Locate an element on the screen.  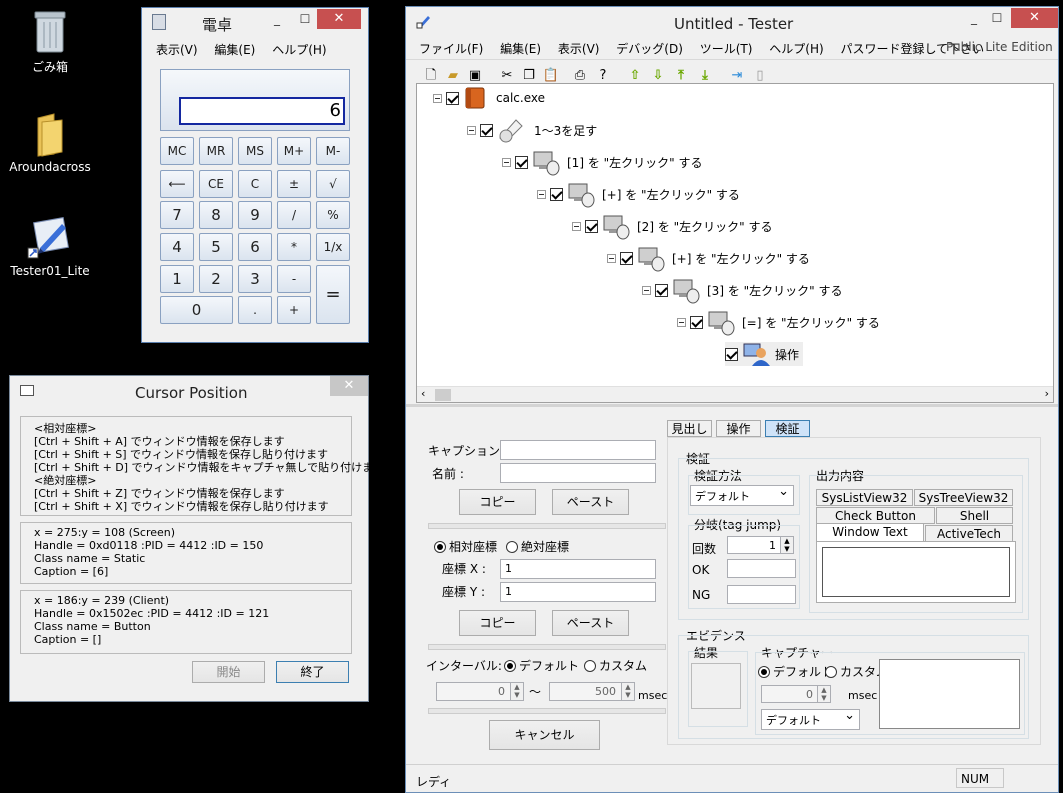
recycle-bin-shortcut: ごみ箱 is located at coordinates (50, 41).